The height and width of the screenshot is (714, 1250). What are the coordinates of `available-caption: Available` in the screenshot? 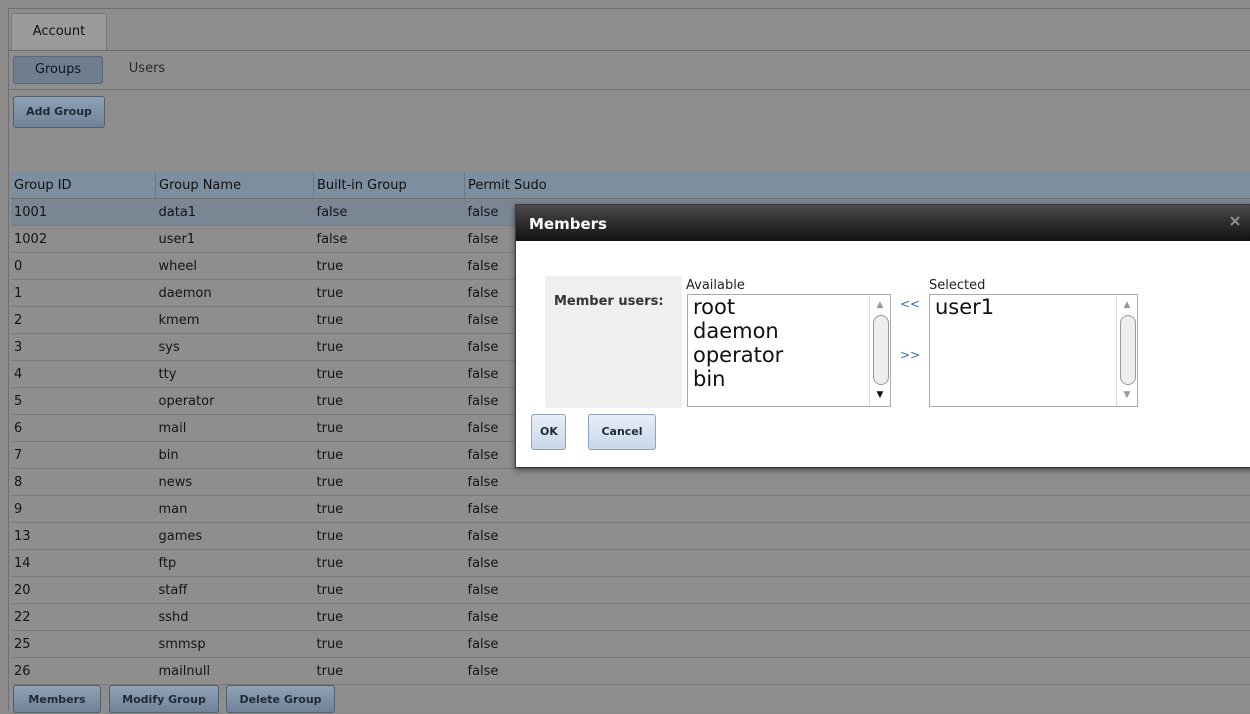 It's located at (715, 285).